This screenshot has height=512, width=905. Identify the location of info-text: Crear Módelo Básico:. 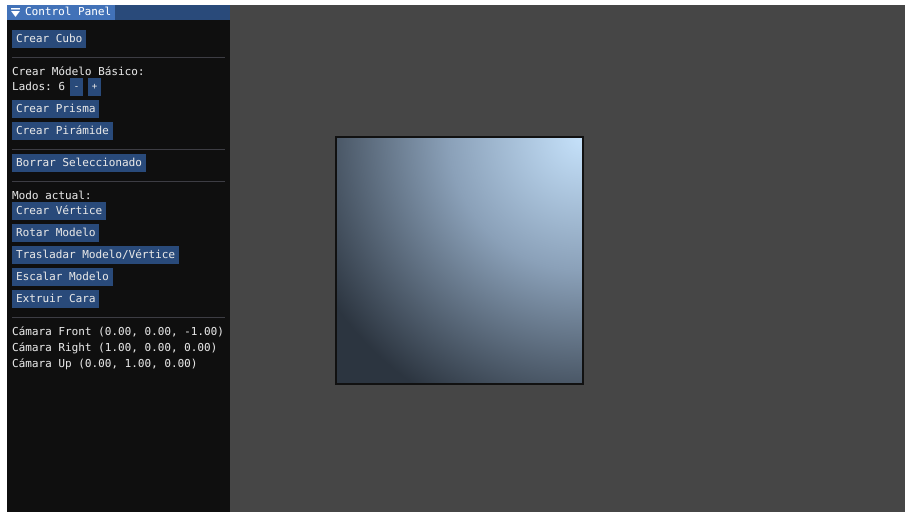
(78, 71).